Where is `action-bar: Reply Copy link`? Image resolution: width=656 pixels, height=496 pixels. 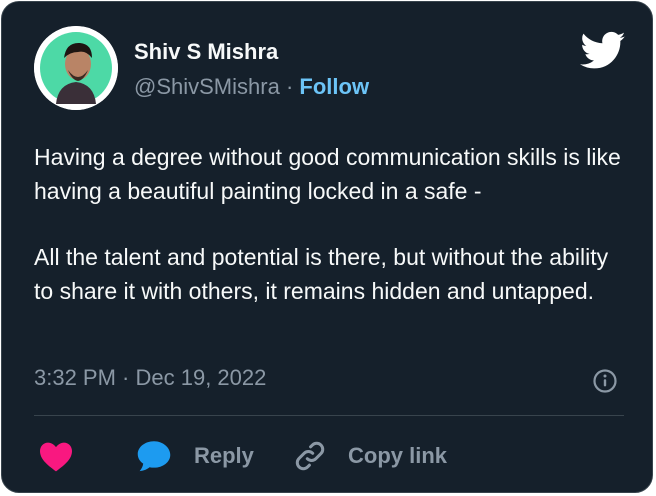 action-bar: Reply Copy link is located at coordinates (329, 456).